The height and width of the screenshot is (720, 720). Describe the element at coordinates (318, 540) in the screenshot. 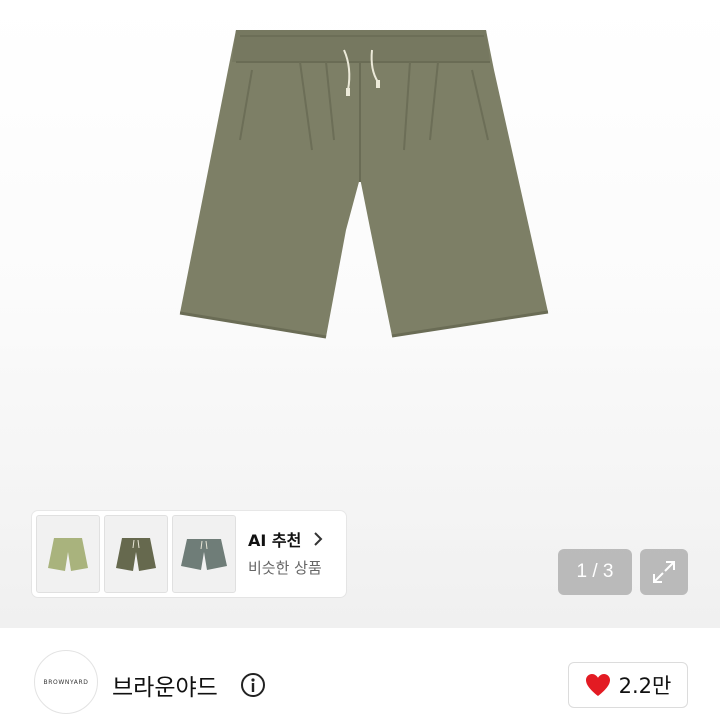

I see `chevron-right-icon` at that location.